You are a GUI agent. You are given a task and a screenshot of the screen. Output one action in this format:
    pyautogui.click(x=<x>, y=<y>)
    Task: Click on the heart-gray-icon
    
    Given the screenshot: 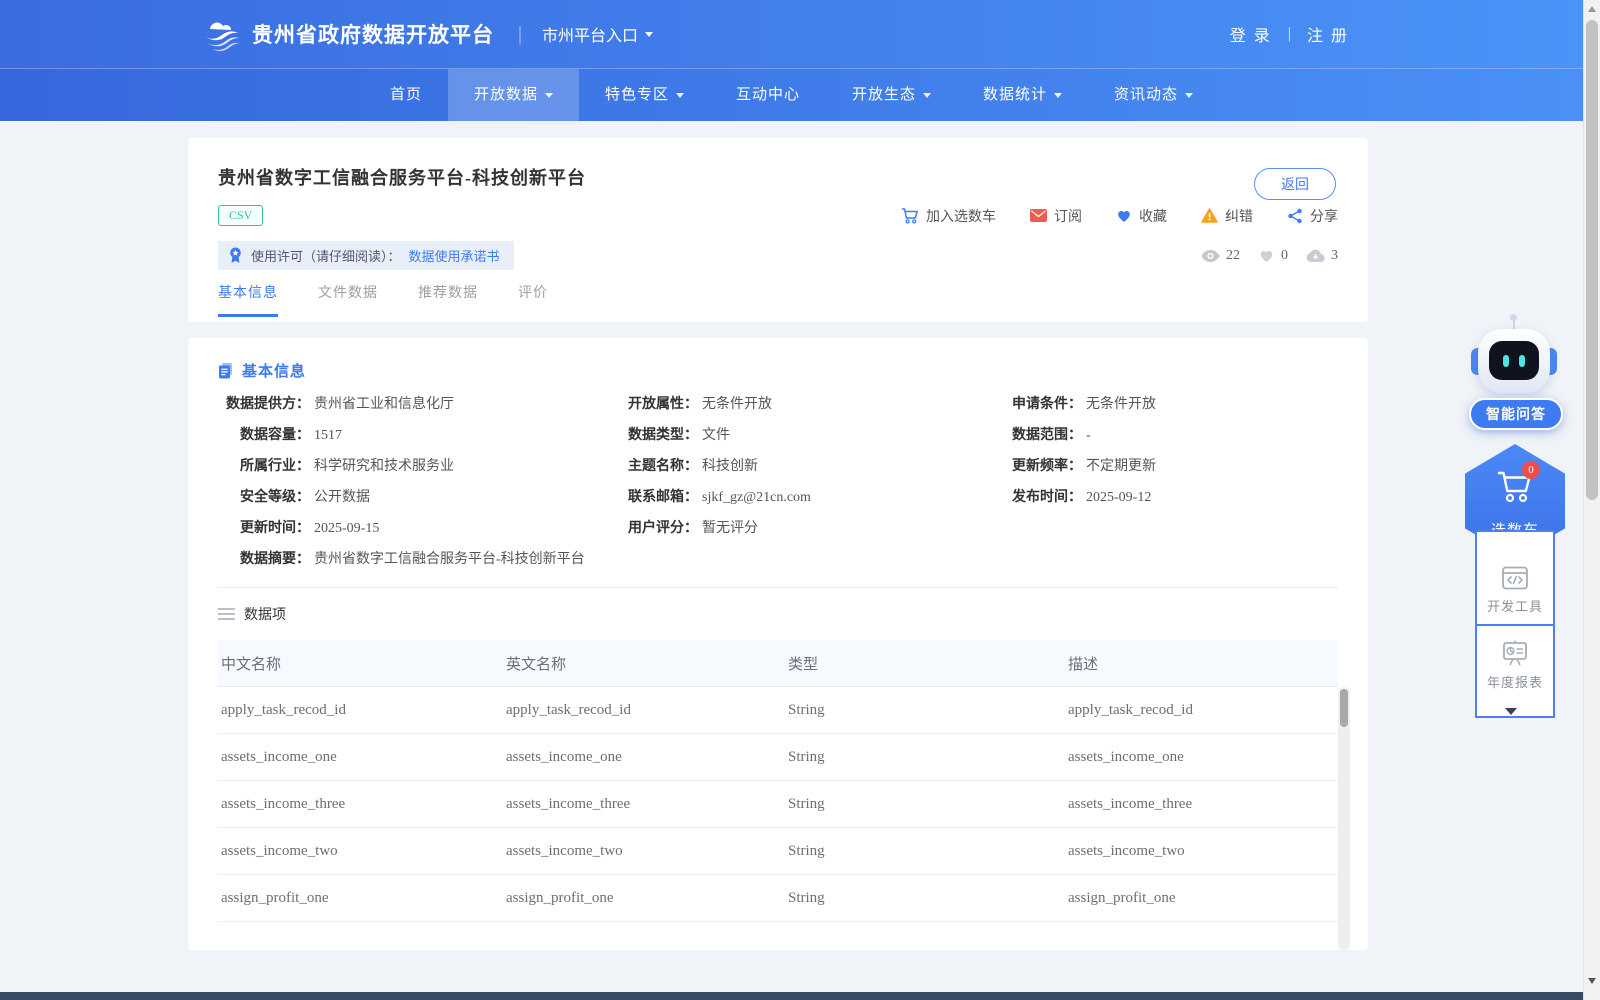 What is the action you would take?
    pyautogui.click(x=1266, y=256)
    